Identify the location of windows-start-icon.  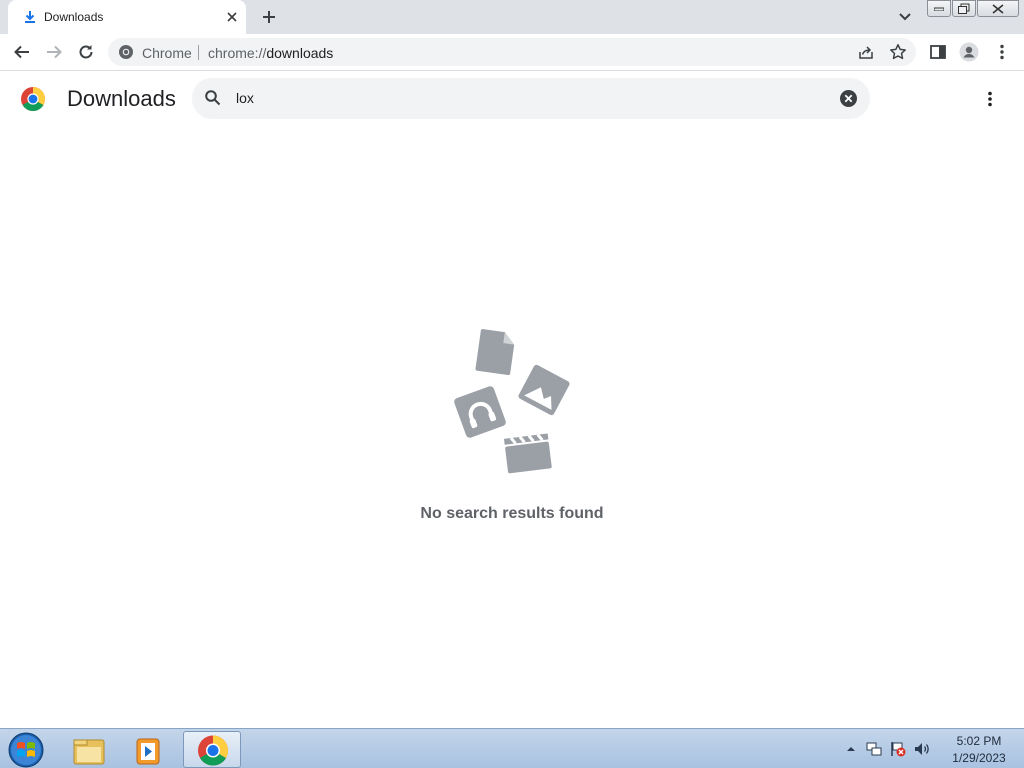
(26, 749).